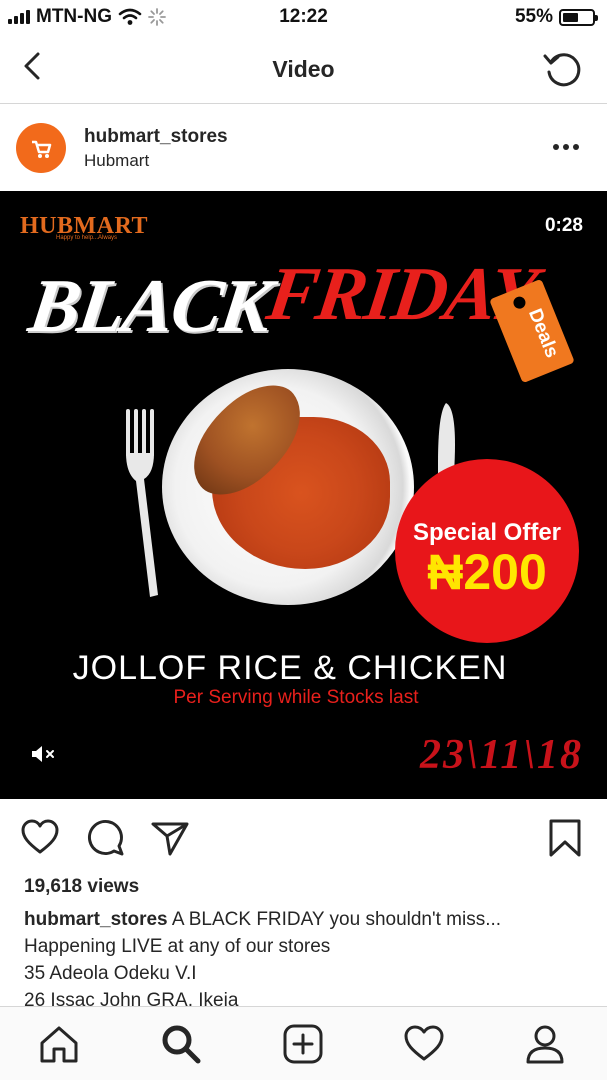 Image resolution: width=607 pixels, height=1080 pixels. Describe the element at coordinates (81, 887) in the screenshot. I see `view-count: 19,618 views` at that location.